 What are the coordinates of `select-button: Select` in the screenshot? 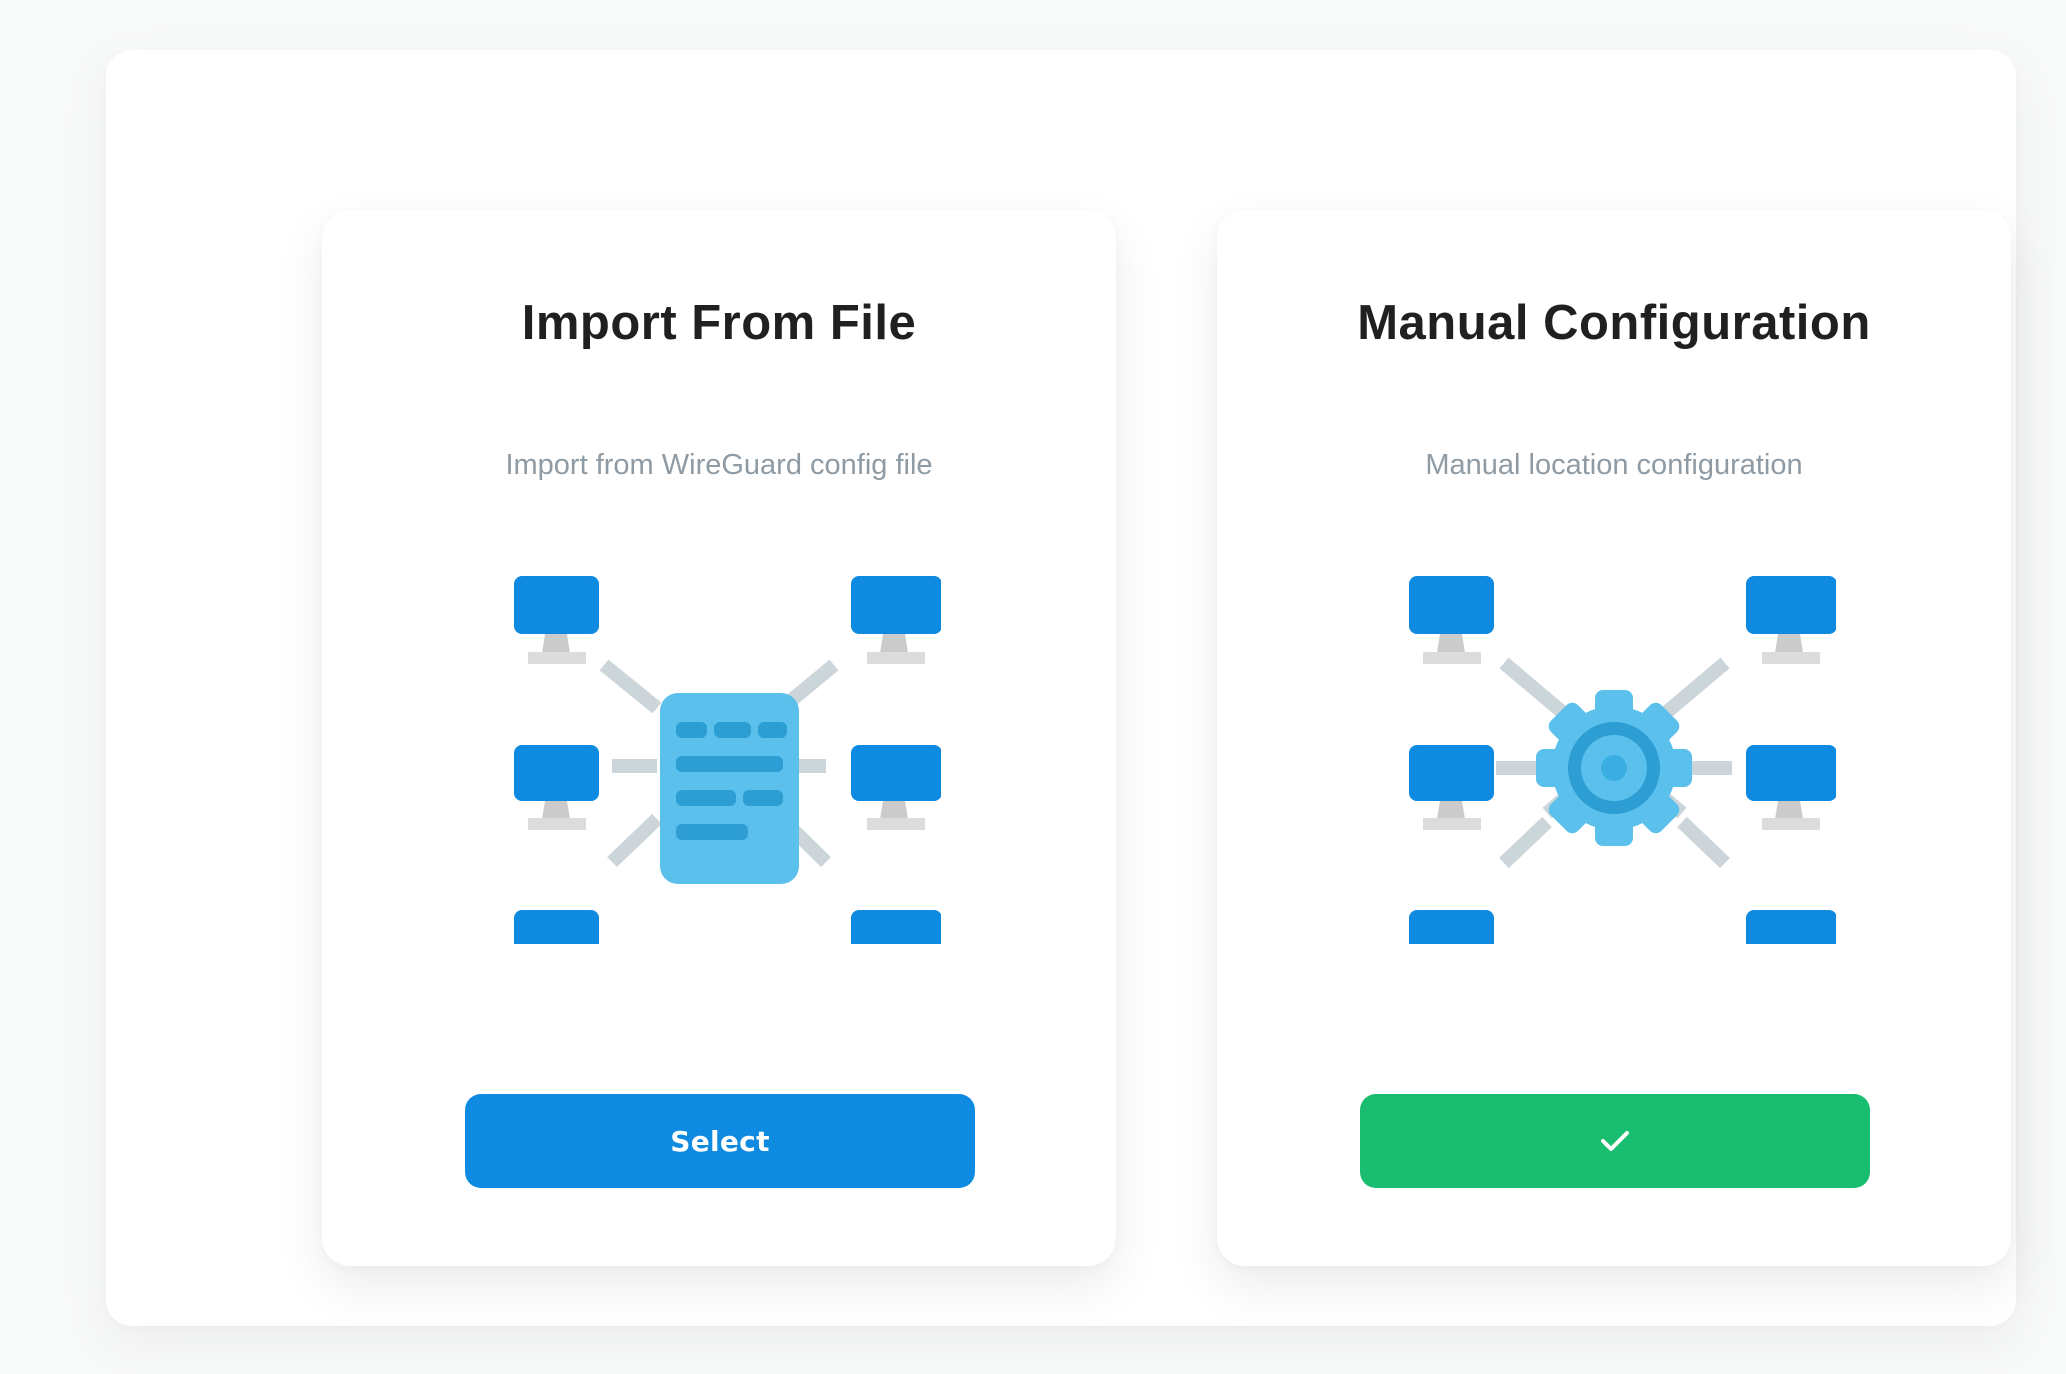 It's located at (720, 1141).